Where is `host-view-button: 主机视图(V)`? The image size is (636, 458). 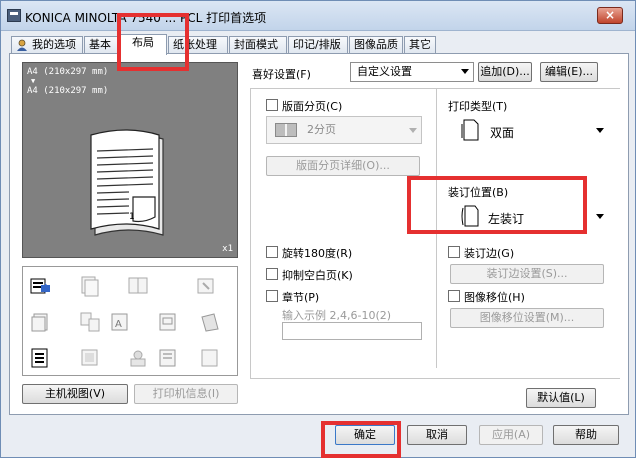
host-view-button: 主机视图(V) is located at coordinates (75, 394).